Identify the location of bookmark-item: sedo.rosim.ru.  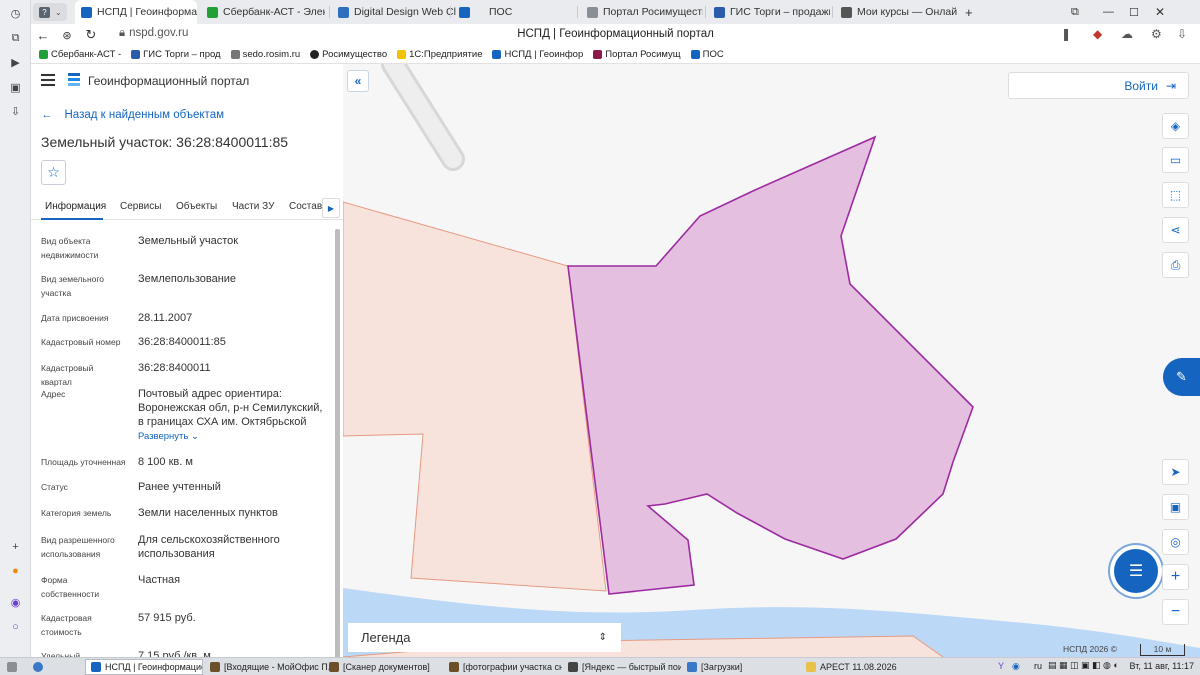
(265, 54).